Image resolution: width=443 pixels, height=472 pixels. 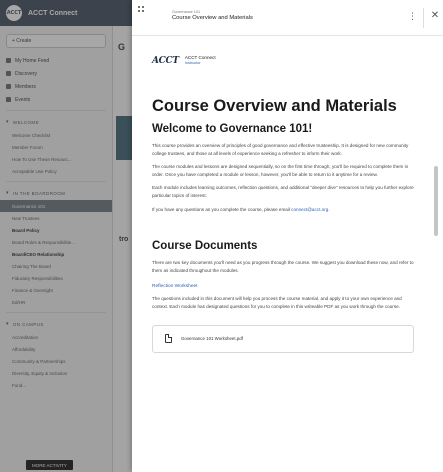 What do you see at coordinates (283, 286) in the screenshot?
I see `worksheet-link: Reflection Worksheet` at bounding box center [283, 286].